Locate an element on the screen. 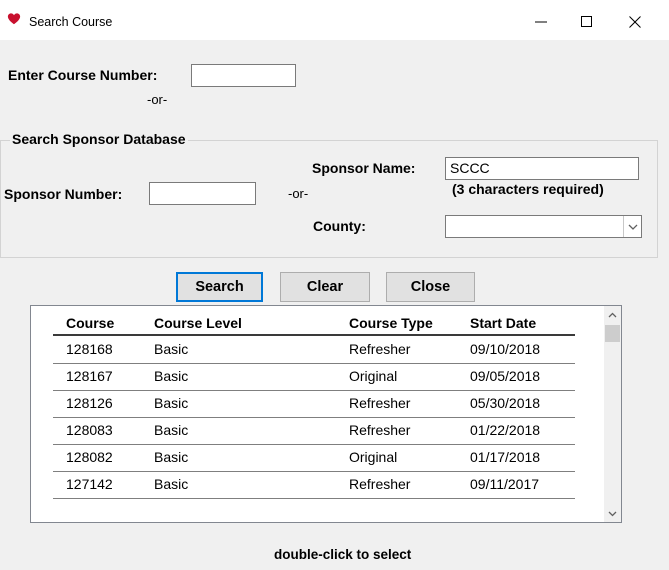  sponsor-or-label: -or- is located at coordinates (298, 193).